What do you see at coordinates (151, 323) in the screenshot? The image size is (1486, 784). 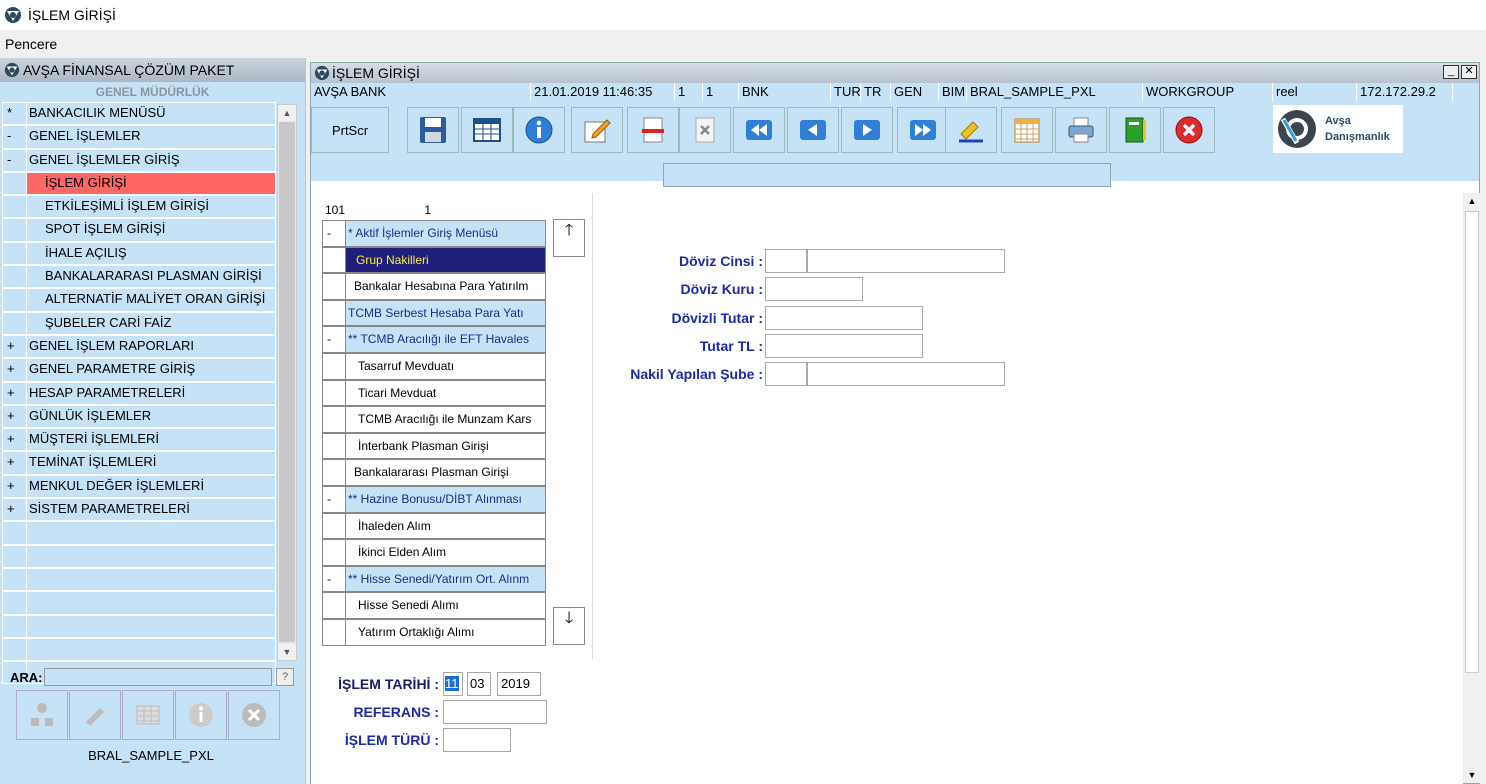 I see `tree-item-label: ŞUBELER CARİ FAİZ` at bounding box center [151, 323].